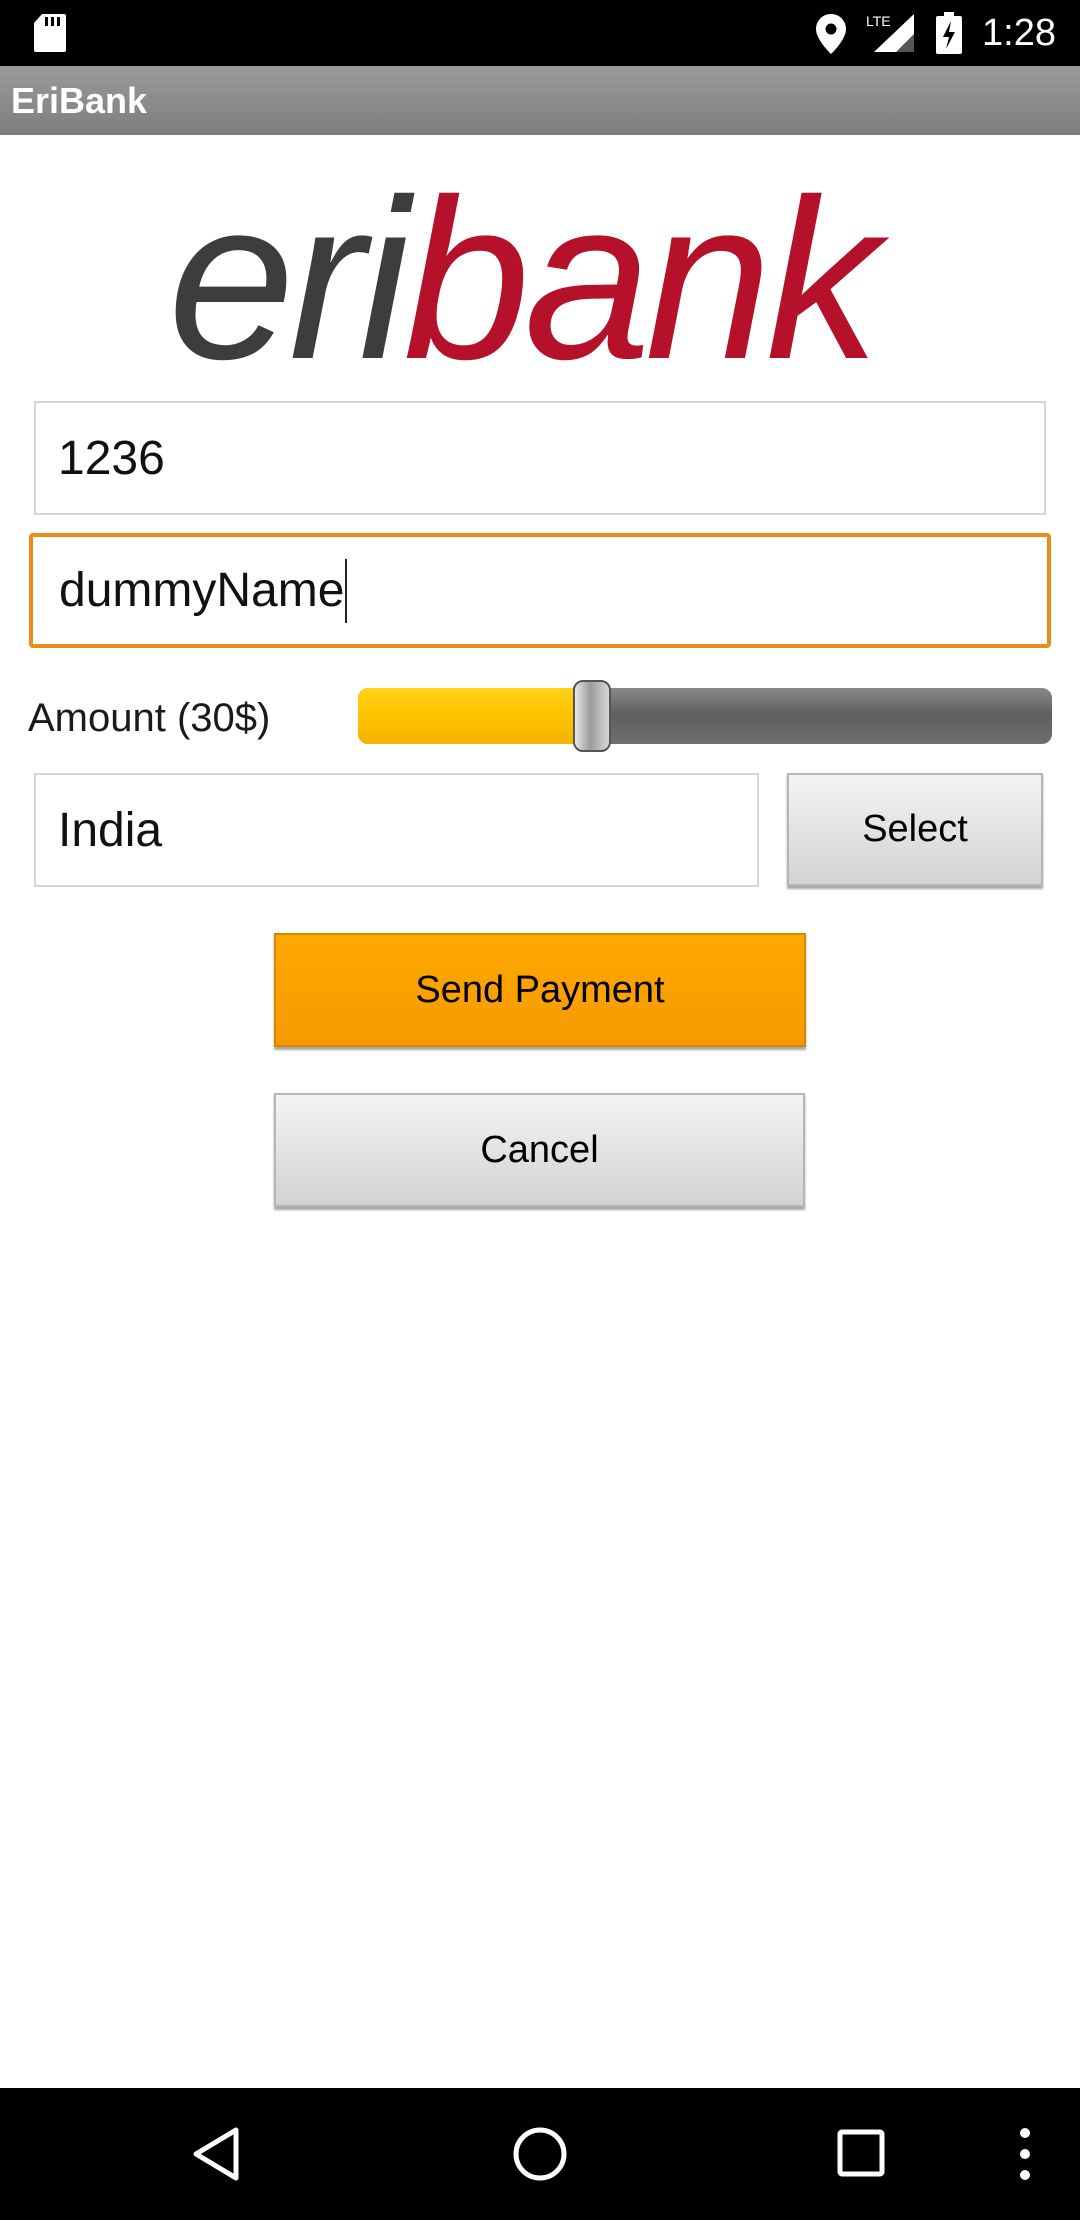 The width and height of the screenshot is (1080, 2220). What do you see at coordinates (475, 716) in the screenshot?
I see `slider-fill` at bounding box center [475, 716].